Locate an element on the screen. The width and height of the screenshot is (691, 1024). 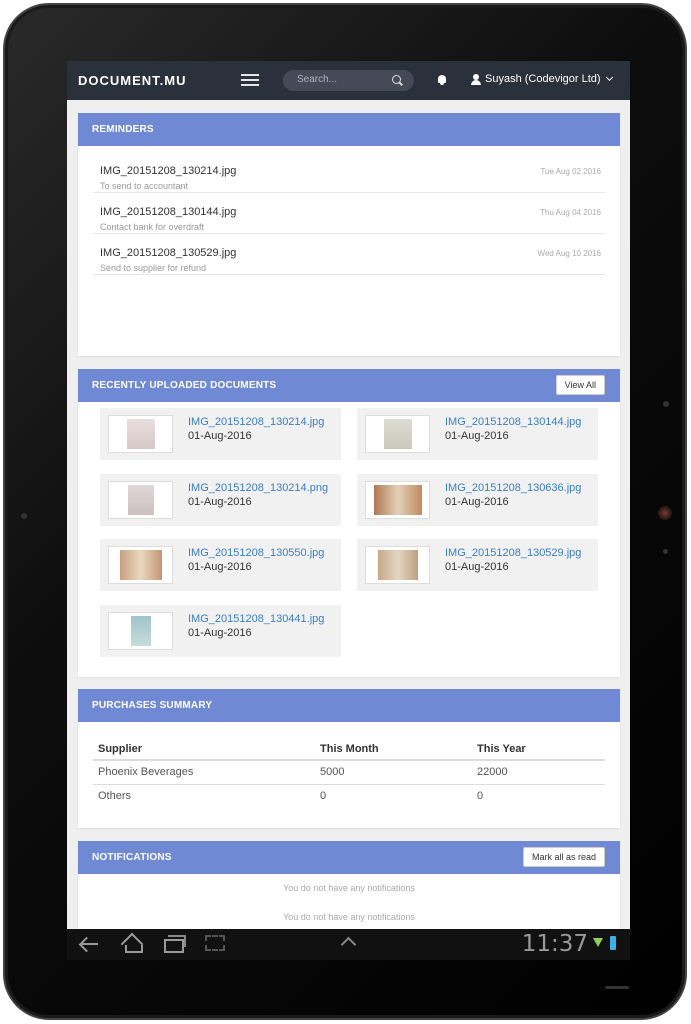
document-link: IMG_20151208_130550.jpg is located at coordinates (256, 553).